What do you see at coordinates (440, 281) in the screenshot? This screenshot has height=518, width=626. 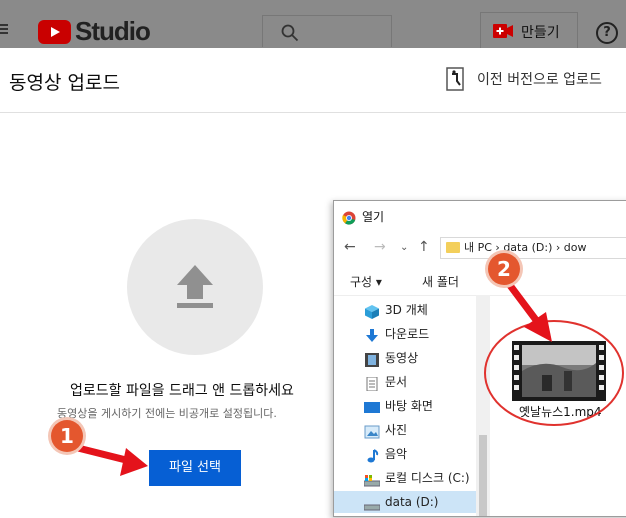 I see `new-folder-button: 새 폴더` at bounding box center [440, 281].